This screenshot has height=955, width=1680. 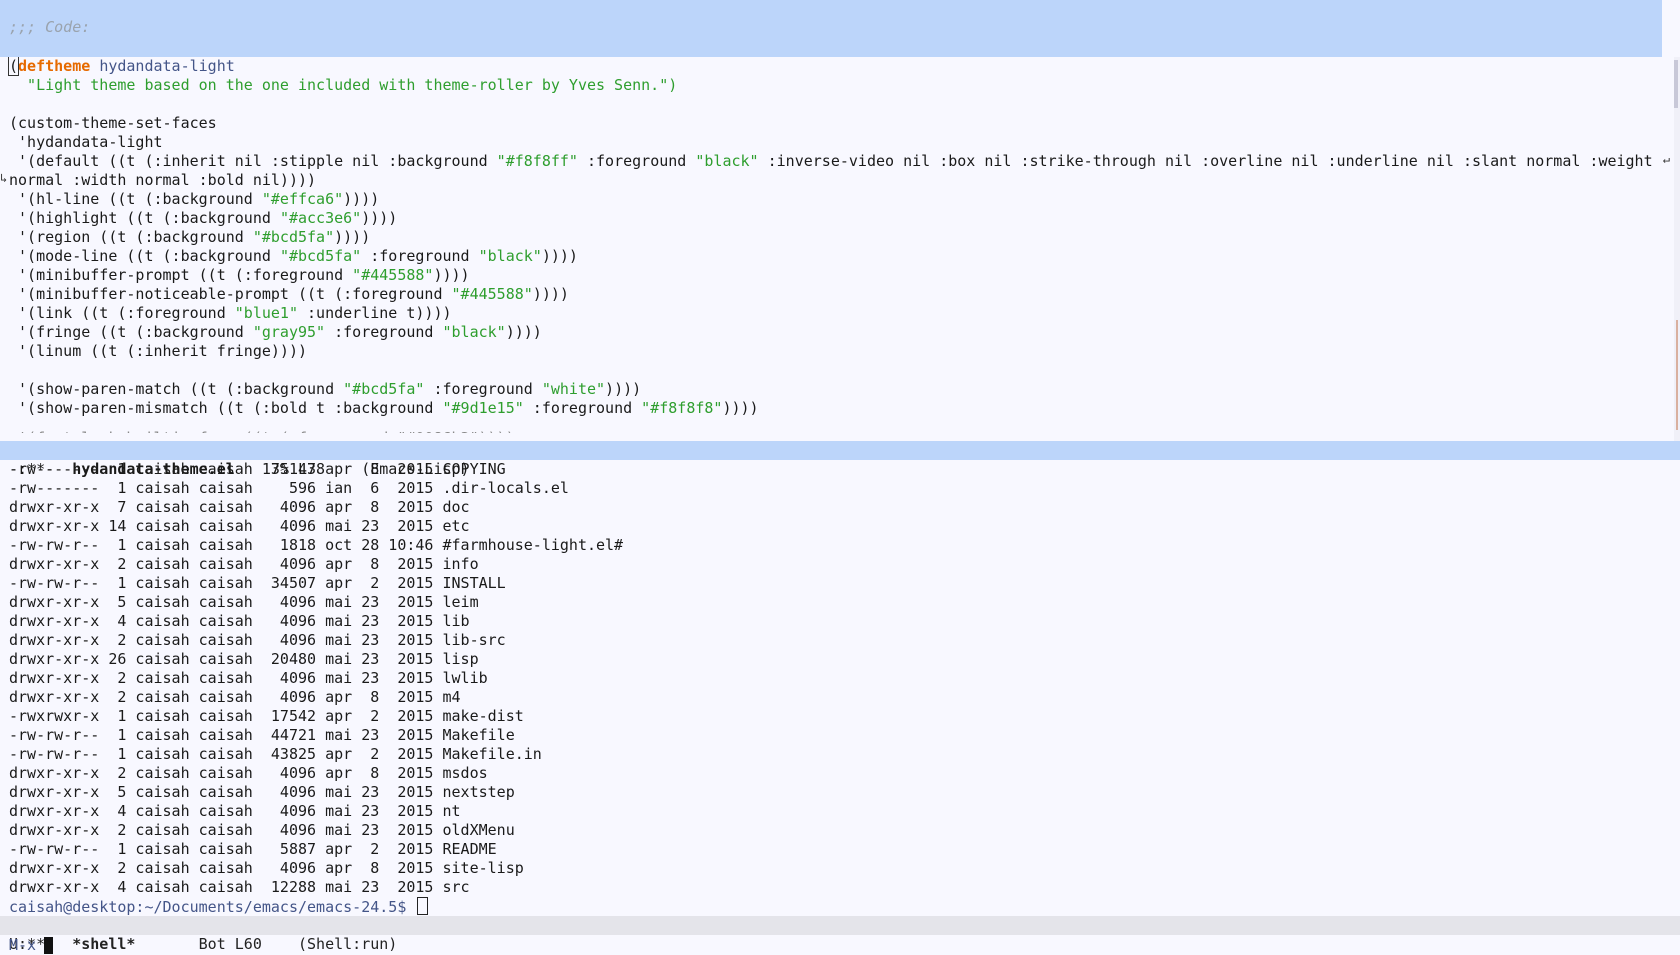 What do you see at coordinates (302, 199) in the screenshot?
I see `string-literal: "#effca6"` at bounding box center [302, 199].